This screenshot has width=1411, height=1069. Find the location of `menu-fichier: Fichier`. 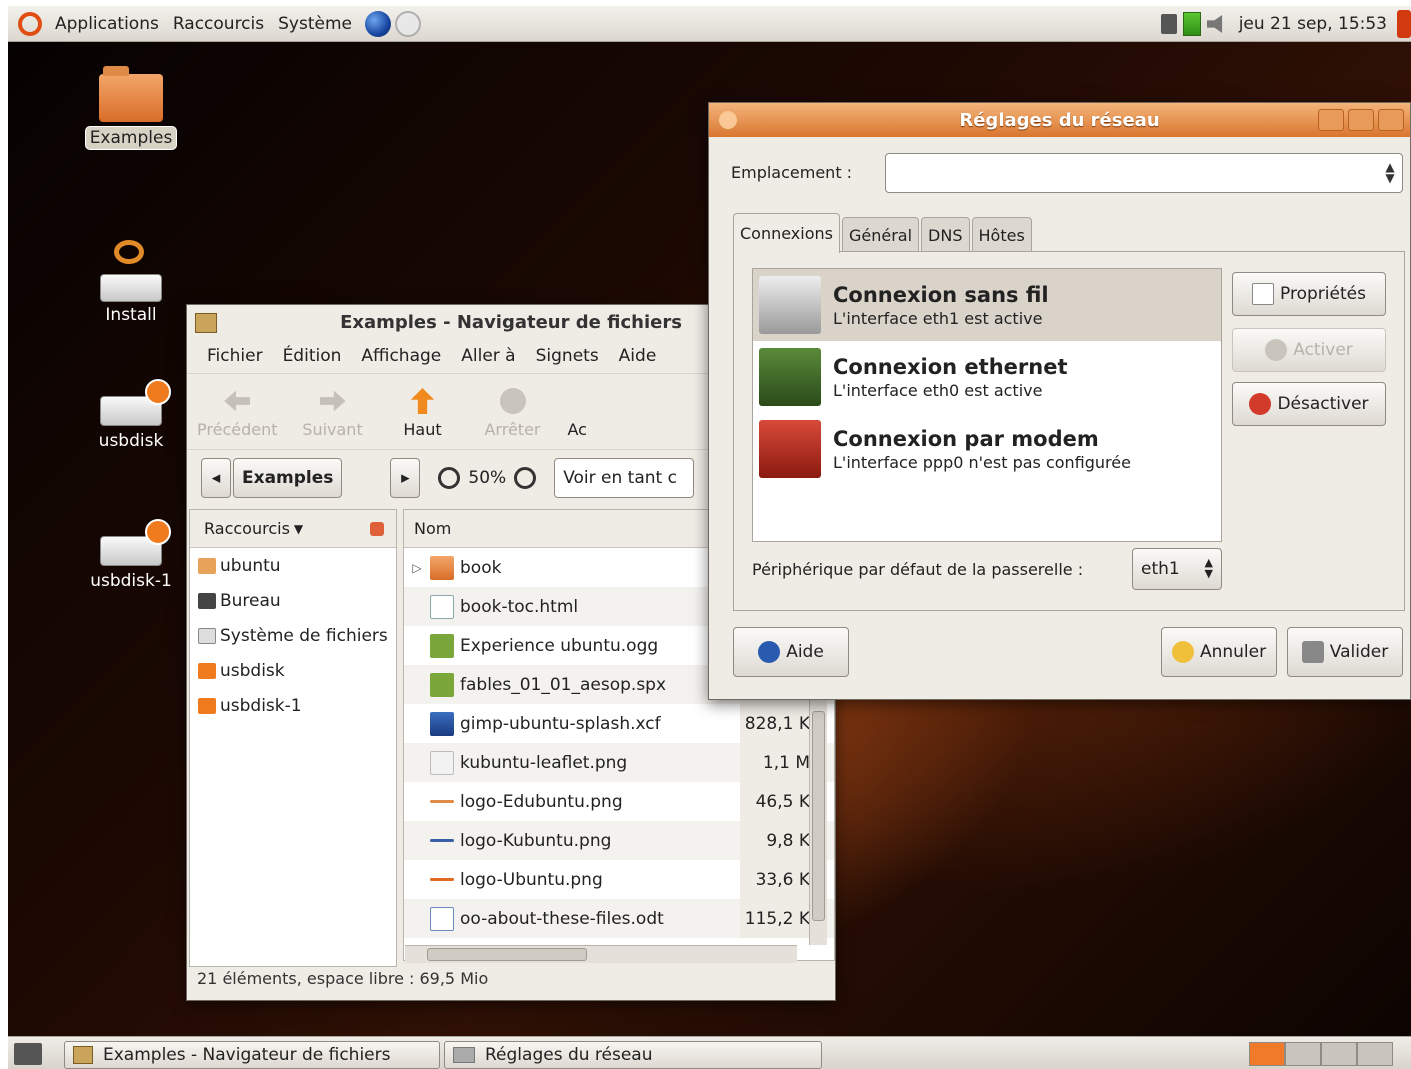

menu-fichier: Fichier is located at coordinates (235, 356).